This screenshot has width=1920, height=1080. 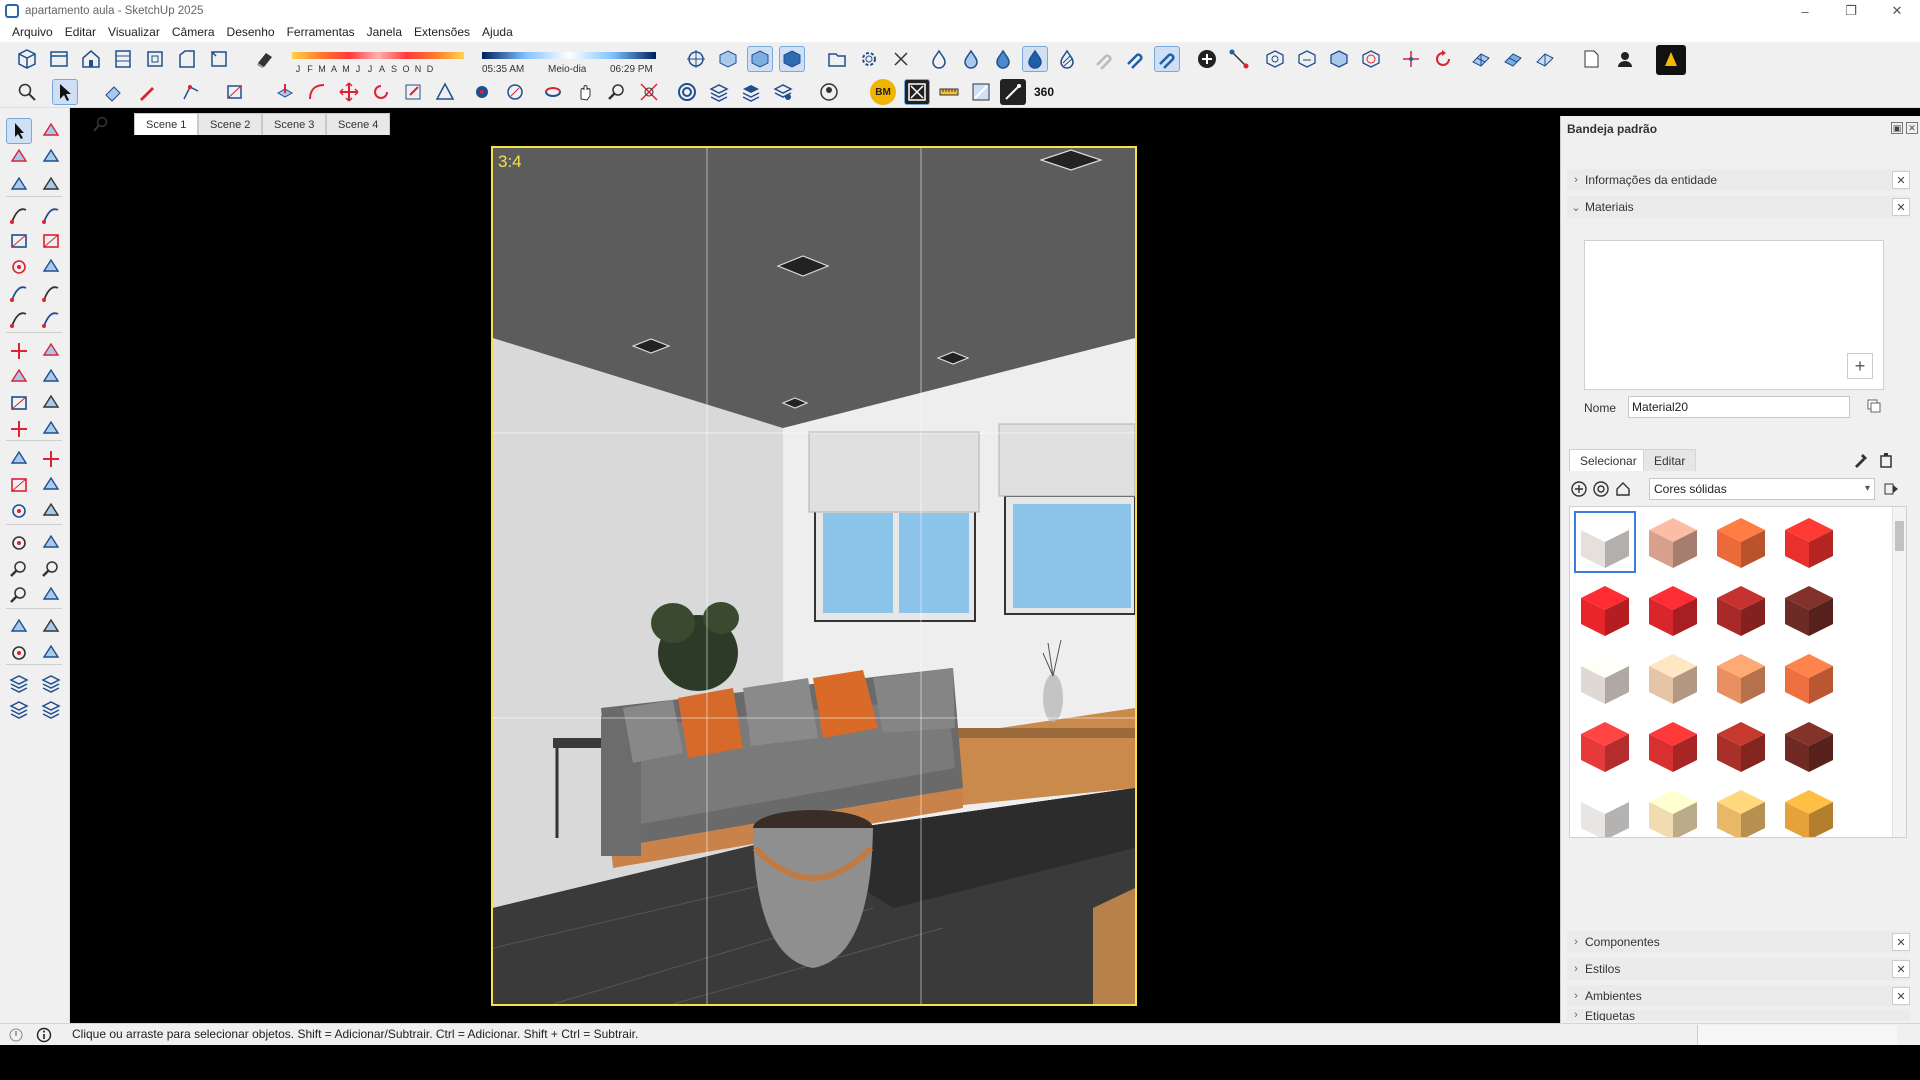 I want to click on tray-close-icon: ✕, so click(x=1912, y=128).